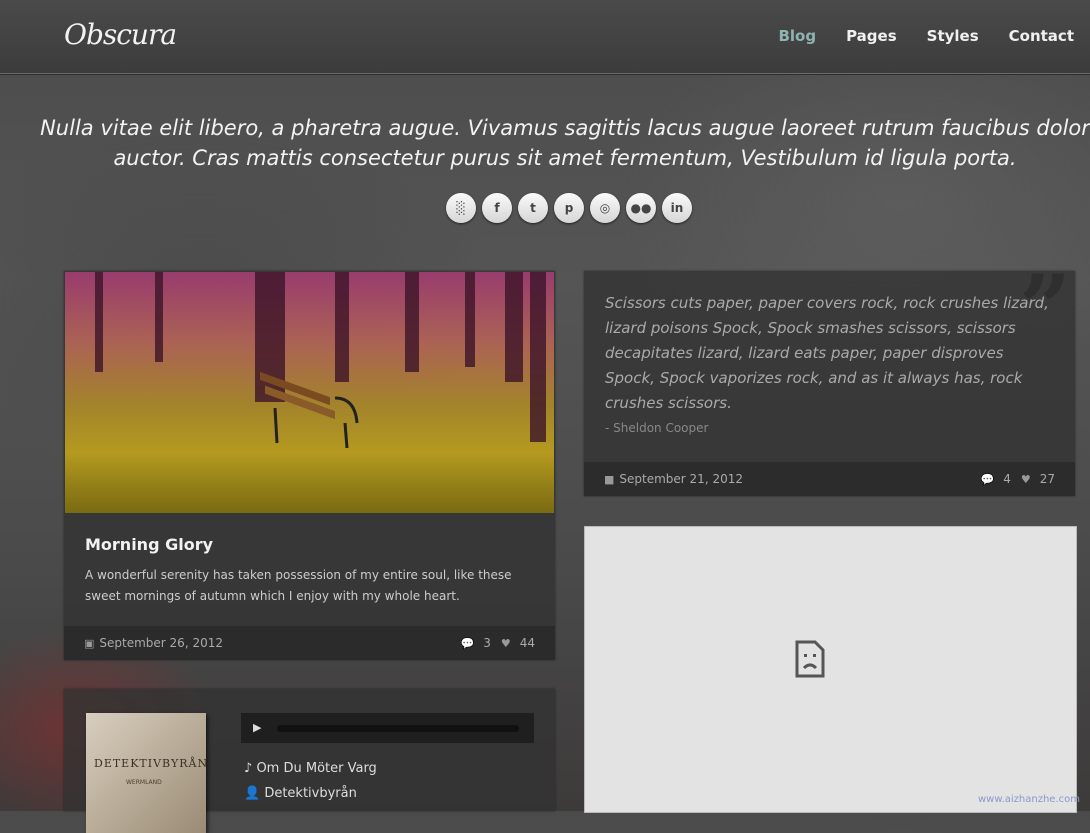  Describe the element at coordinates (398, 728) in the screenshot. I see `progress-track` at that location.